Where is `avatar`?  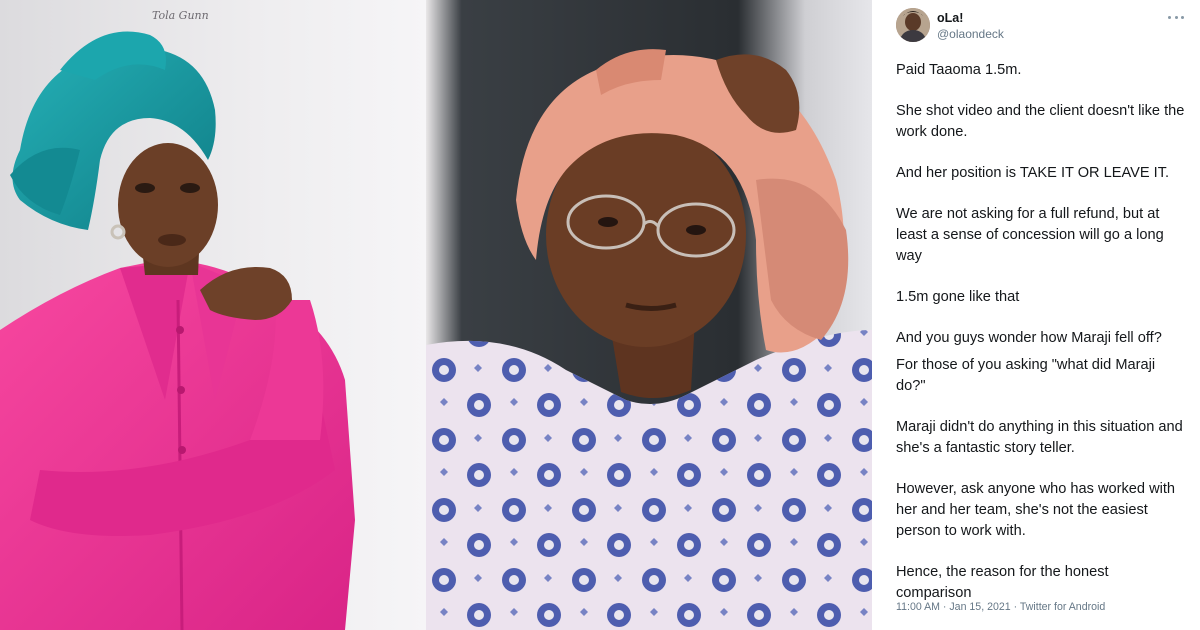
avatar is located at coordinates (913, 25).